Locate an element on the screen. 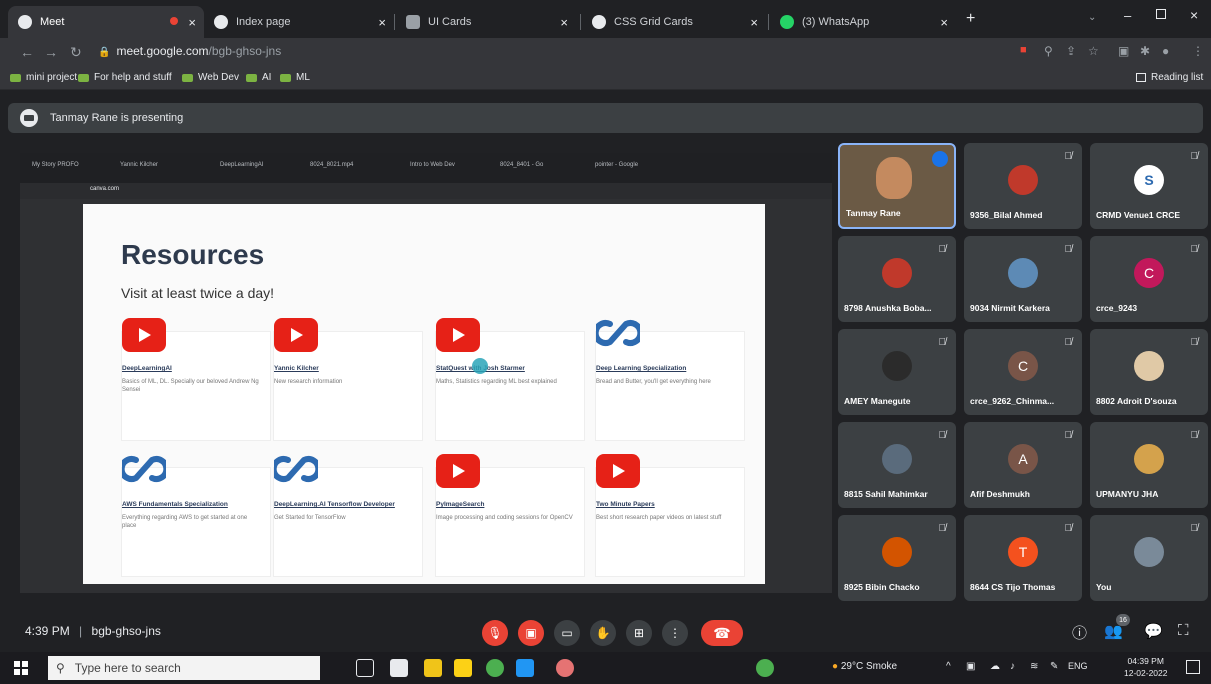 This screenshot has height=684, width=1211. profile-avatar-icon: ● is located at coordinates (1165, 51).